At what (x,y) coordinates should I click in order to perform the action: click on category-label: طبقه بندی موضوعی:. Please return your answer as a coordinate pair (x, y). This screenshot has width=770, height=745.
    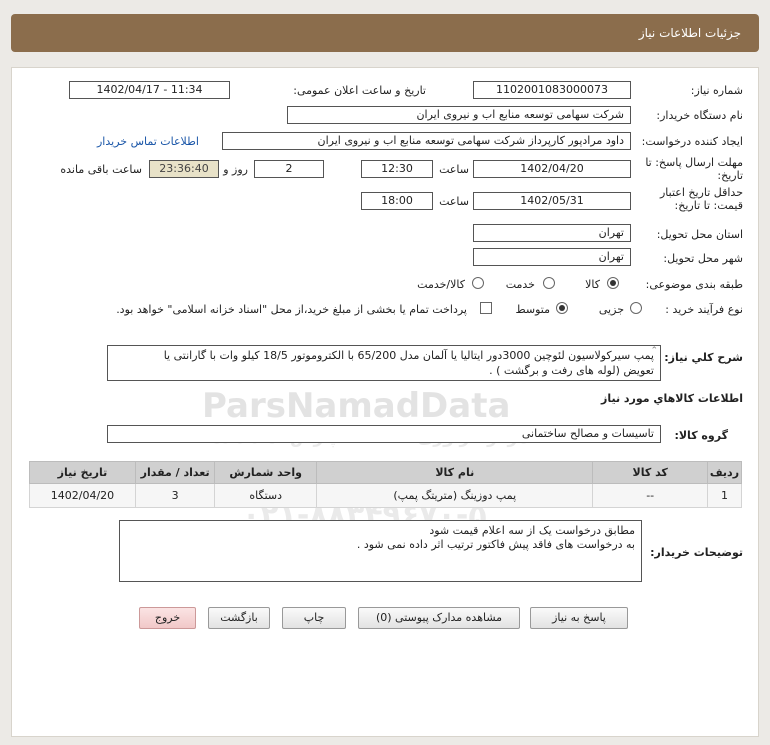
    Looking at the image, I should click on (694, 284).